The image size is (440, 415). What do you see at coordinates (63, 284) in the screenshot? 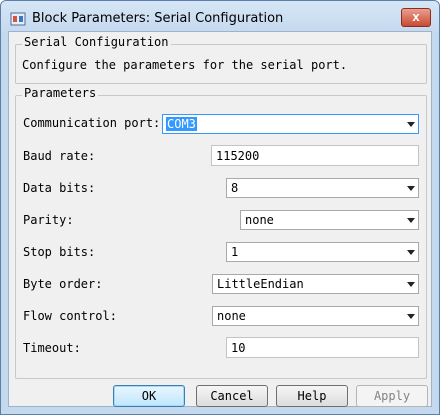
I see `byte-order-label: Byte order:` at bounding box center [63, 284].